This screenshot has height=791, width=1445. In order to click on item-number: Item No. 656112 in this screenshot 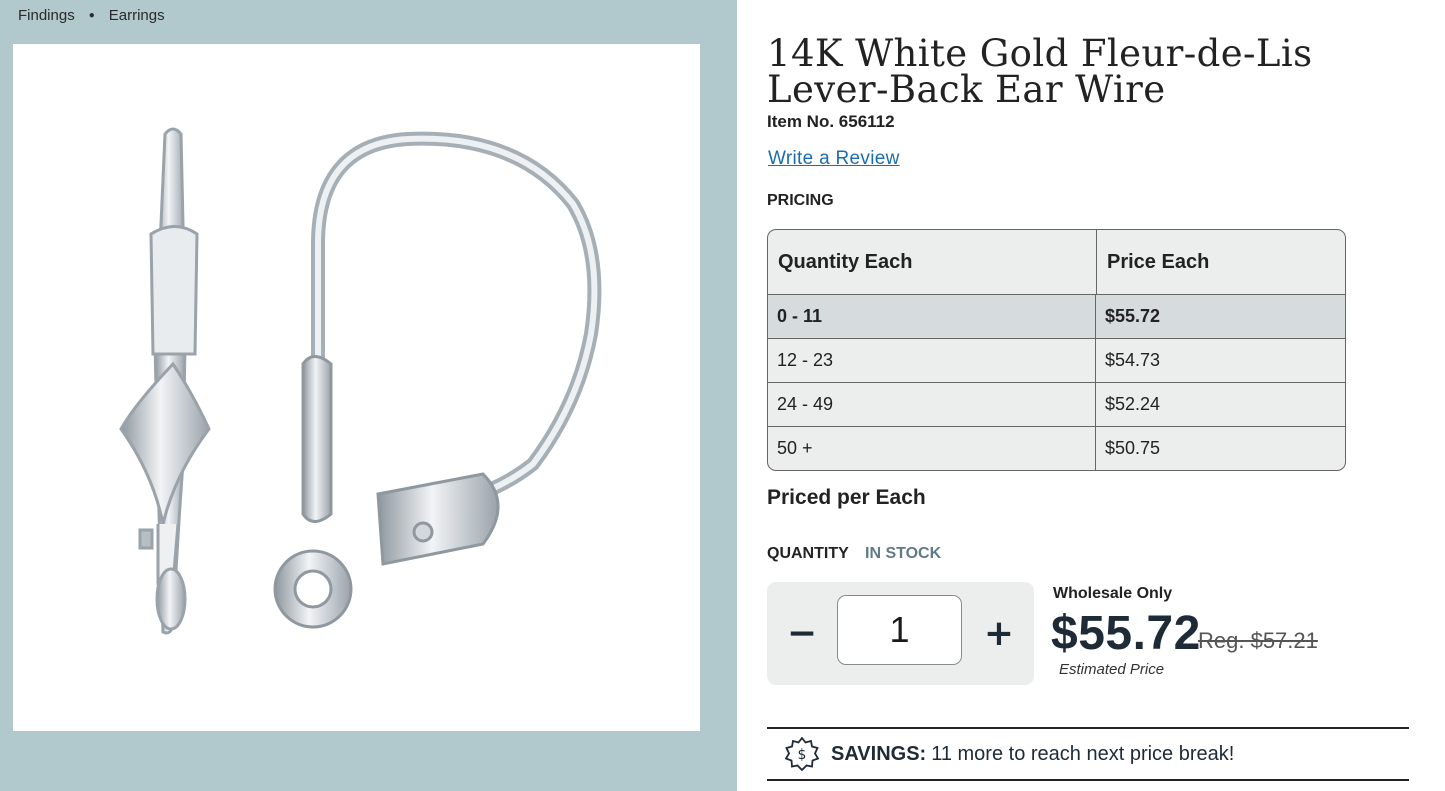, I will do `click(831, 121)`.